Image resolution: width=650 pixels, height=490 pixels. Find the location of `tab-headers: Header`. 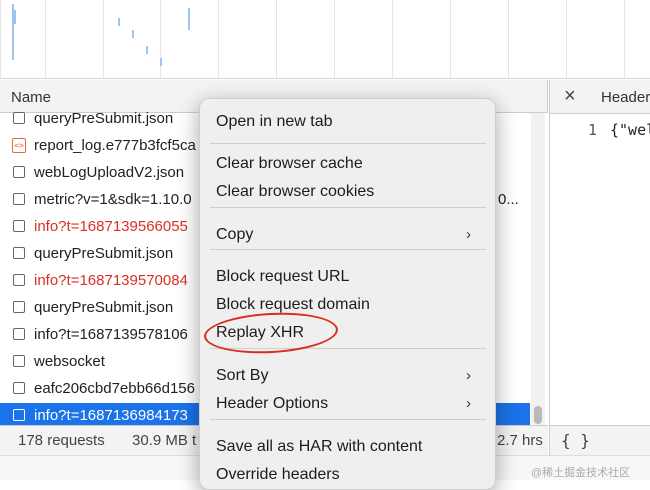

tab-headers: Header is located at coordinates (625, 97).